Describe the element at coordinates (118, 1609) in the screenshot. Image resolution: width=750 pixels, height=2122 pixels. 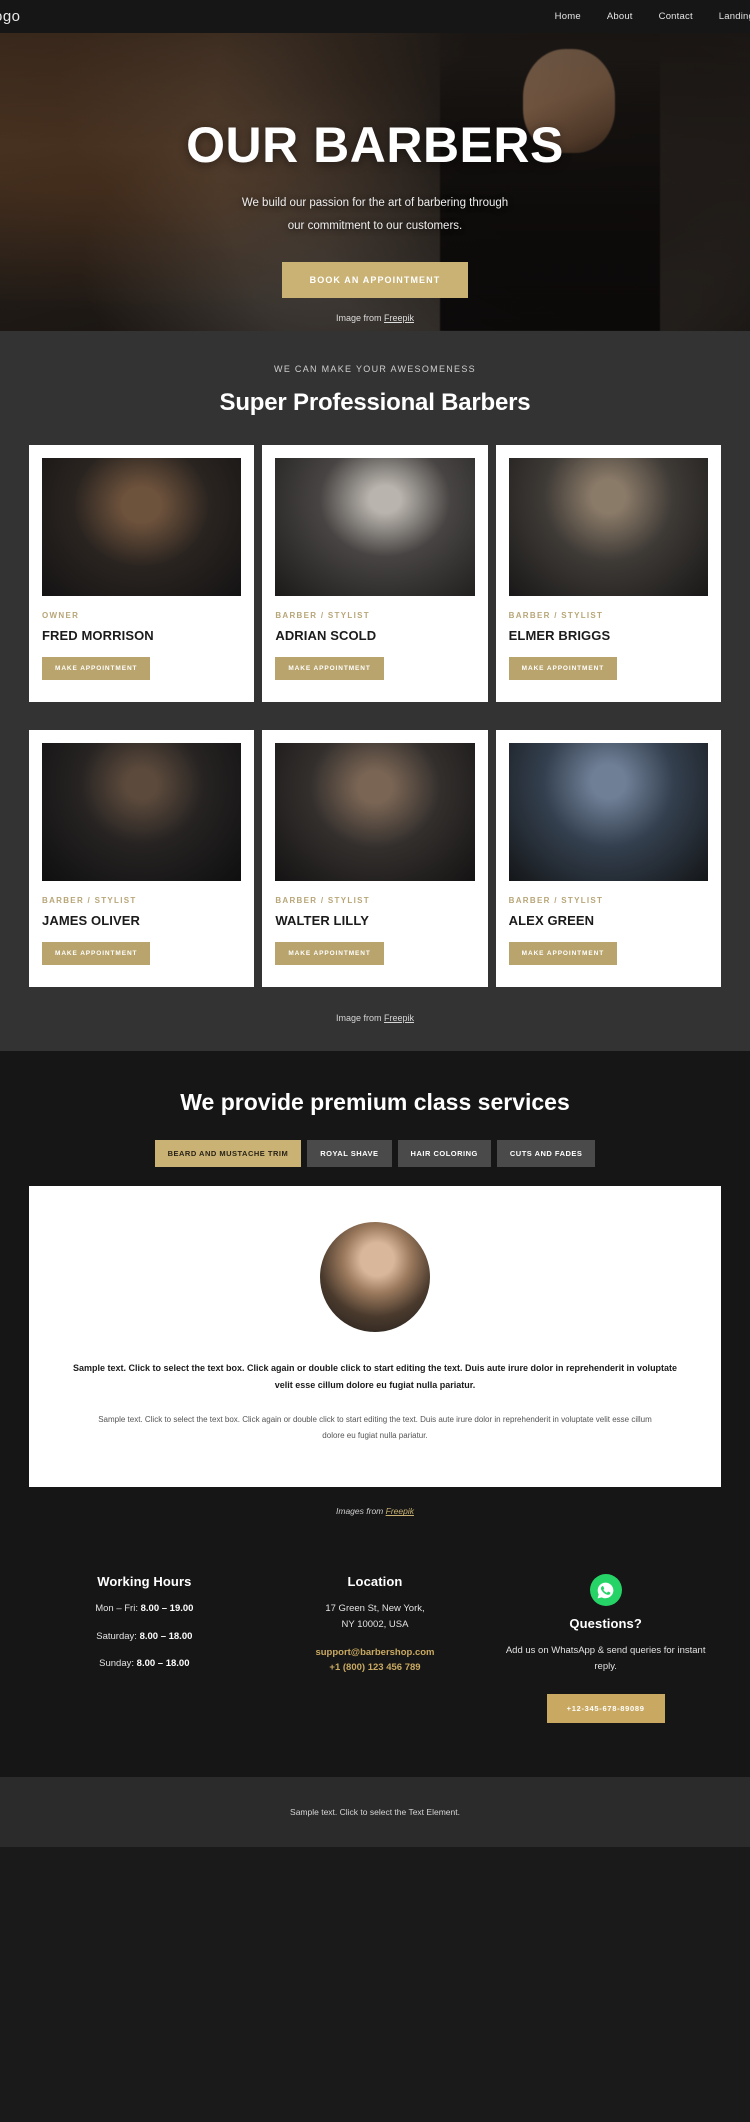
I see `working-hours-label: Mon – Fri:` at that location.